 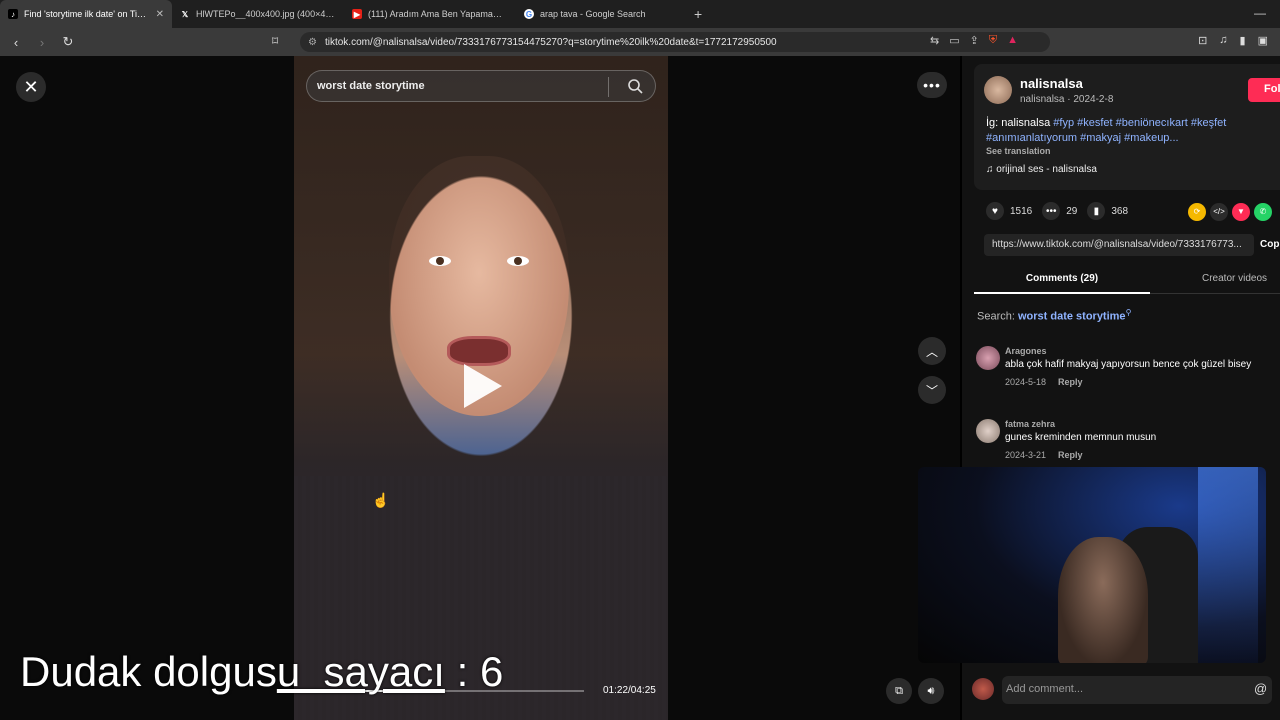 What do you see at coordinates (698, 14) in the screenshot?
I see `new-tab-button: +` at bounding box center [698, 14].